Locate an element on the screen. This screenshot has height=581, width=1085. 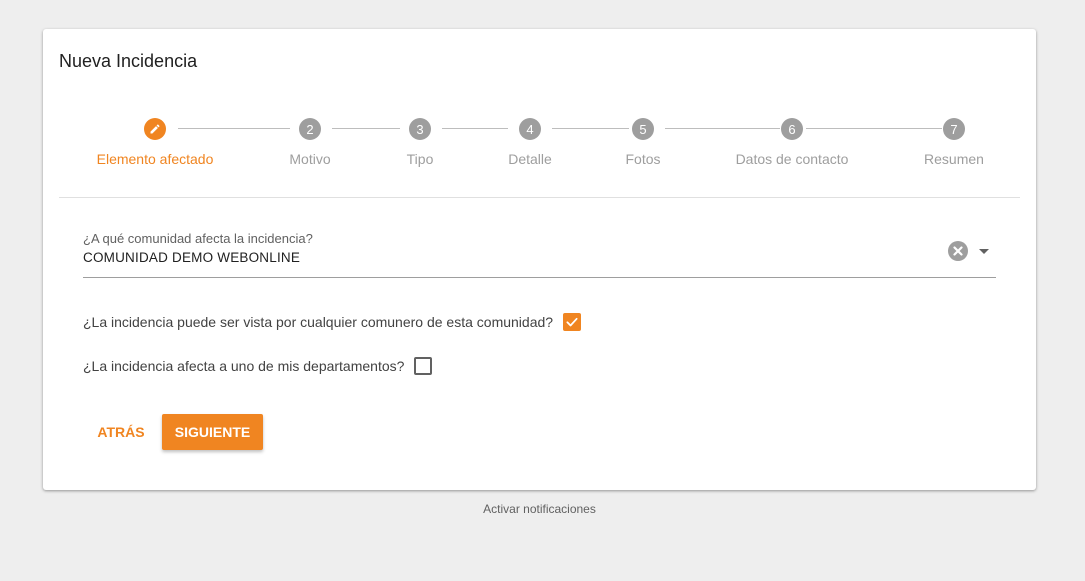
back-button: ATRÁS is located at coordinates (121, 432).